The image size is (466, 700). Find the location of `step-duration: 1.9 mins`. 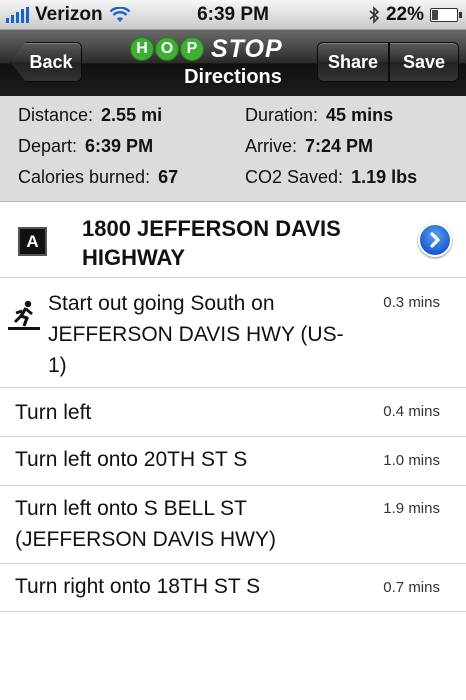

step-duration: 1.9 mins is located at coordinates (411, 508).